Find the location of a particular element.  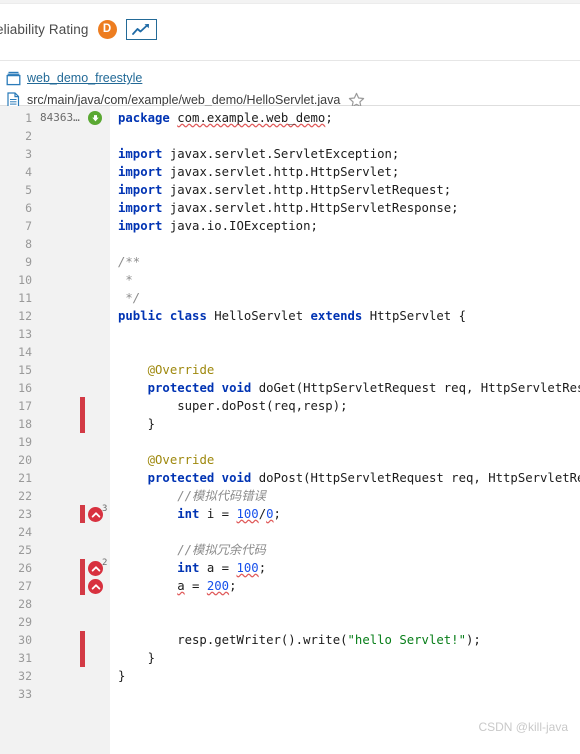

watermark-label: CSDN @kill-java is located at coordinates (523, 727).